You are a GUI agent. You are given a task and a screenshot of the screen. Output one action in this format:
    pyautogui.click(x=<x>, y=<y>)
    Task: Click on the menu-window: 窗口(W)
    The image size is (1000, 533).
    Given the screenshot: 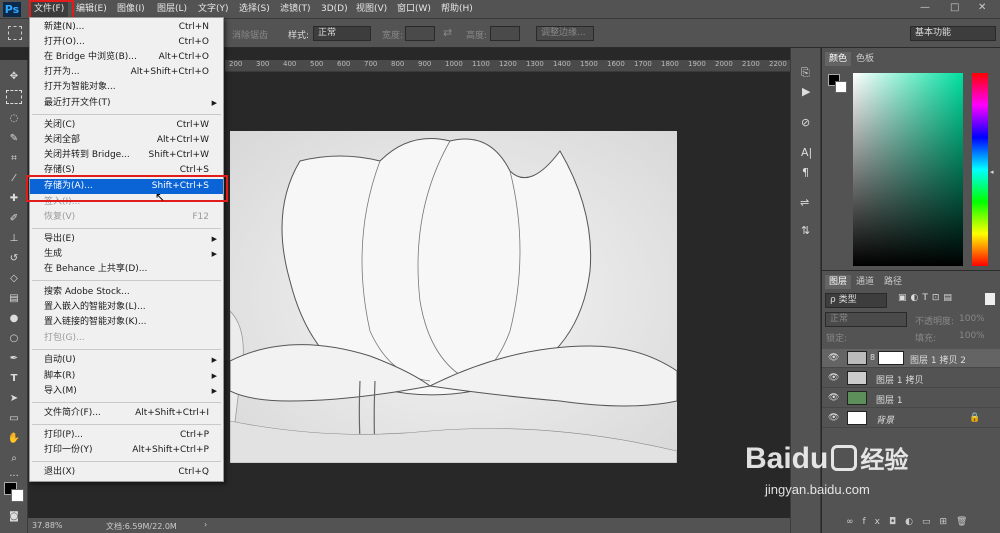 What is the action you would take?
    pyautogui.click(x=414, y=9)
    